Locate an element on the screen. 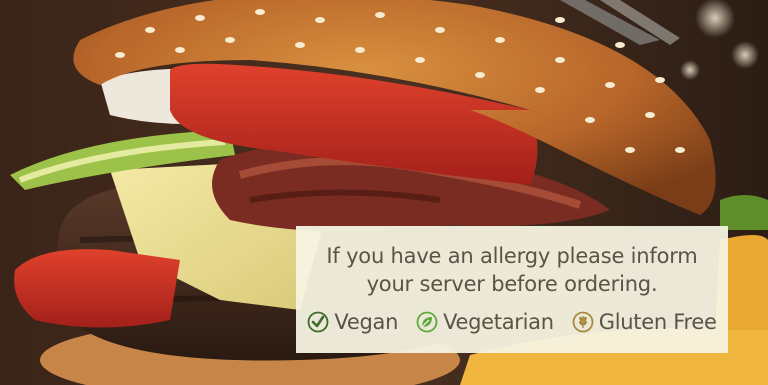 The image size is (768, 385). wheat-icon is located at coordinates (583, 322).